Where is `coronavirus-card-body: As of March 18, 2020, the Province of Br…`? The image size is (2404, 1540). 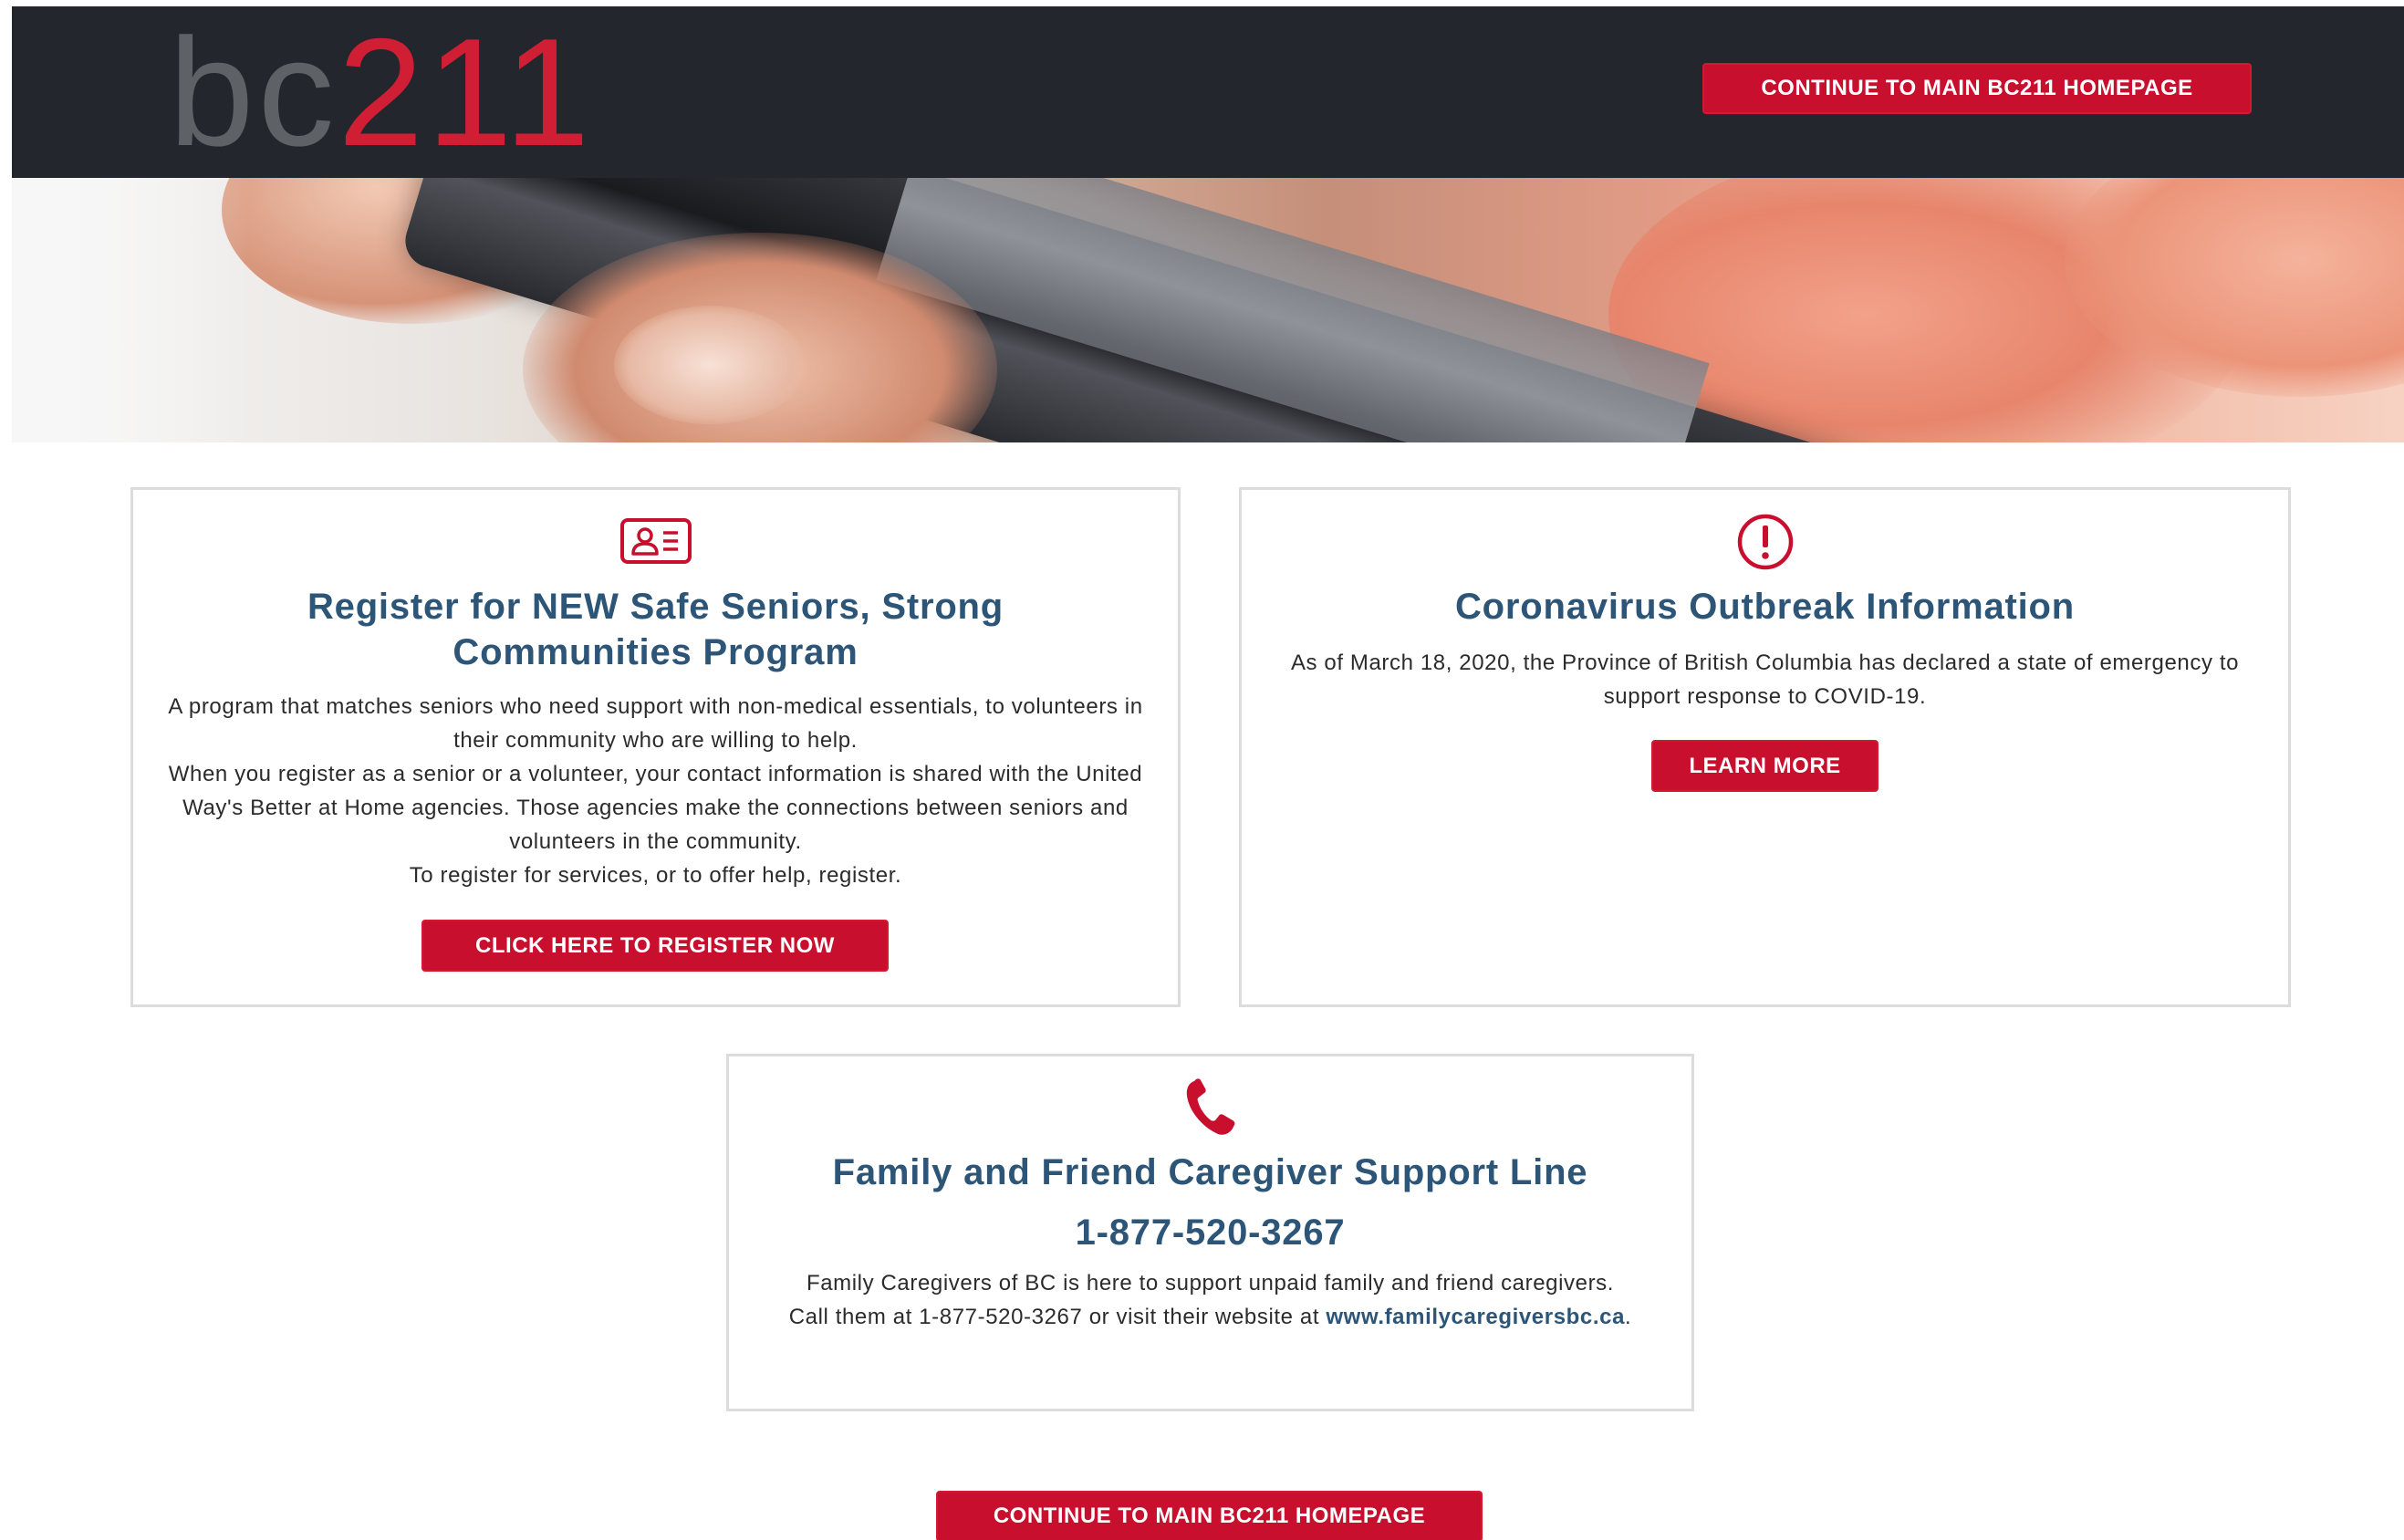 coronavirus-card-body: As of March 18, 2020, the Province of Br… is located at coordinates (1765, 679).